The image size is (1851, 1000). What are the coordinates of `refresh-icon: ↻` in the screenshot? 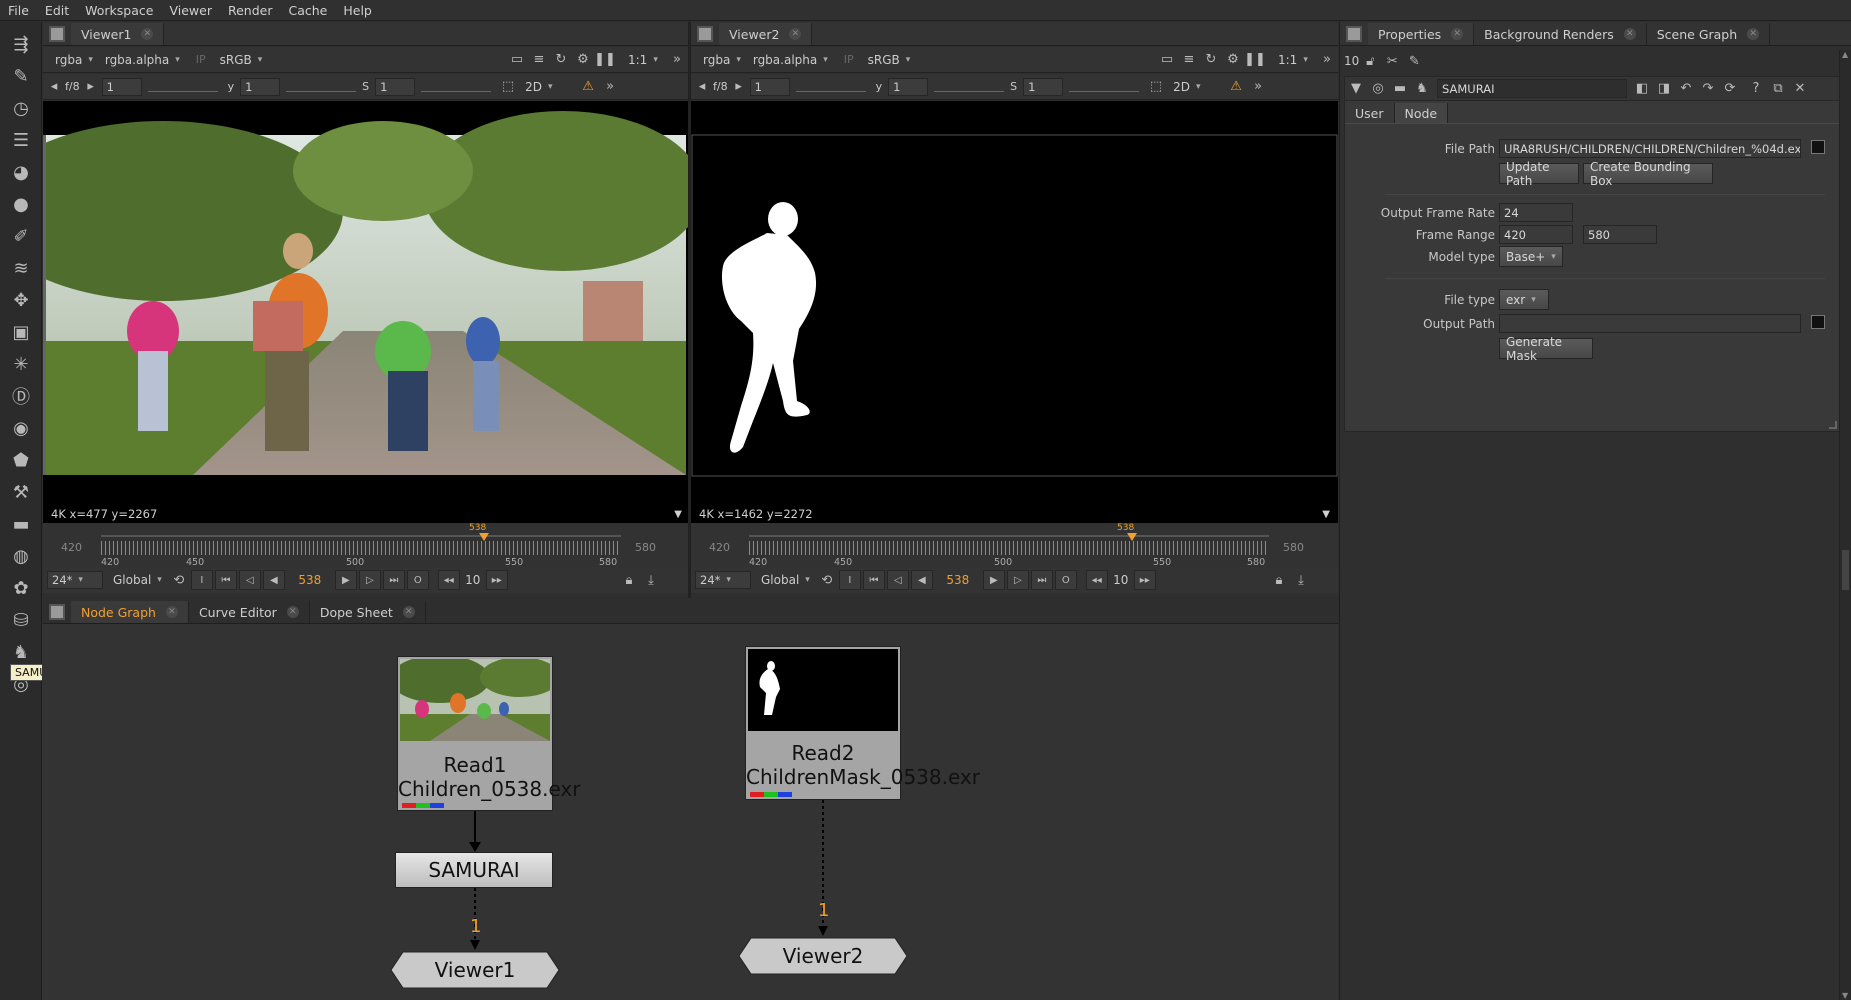 It's located at (561, 60).